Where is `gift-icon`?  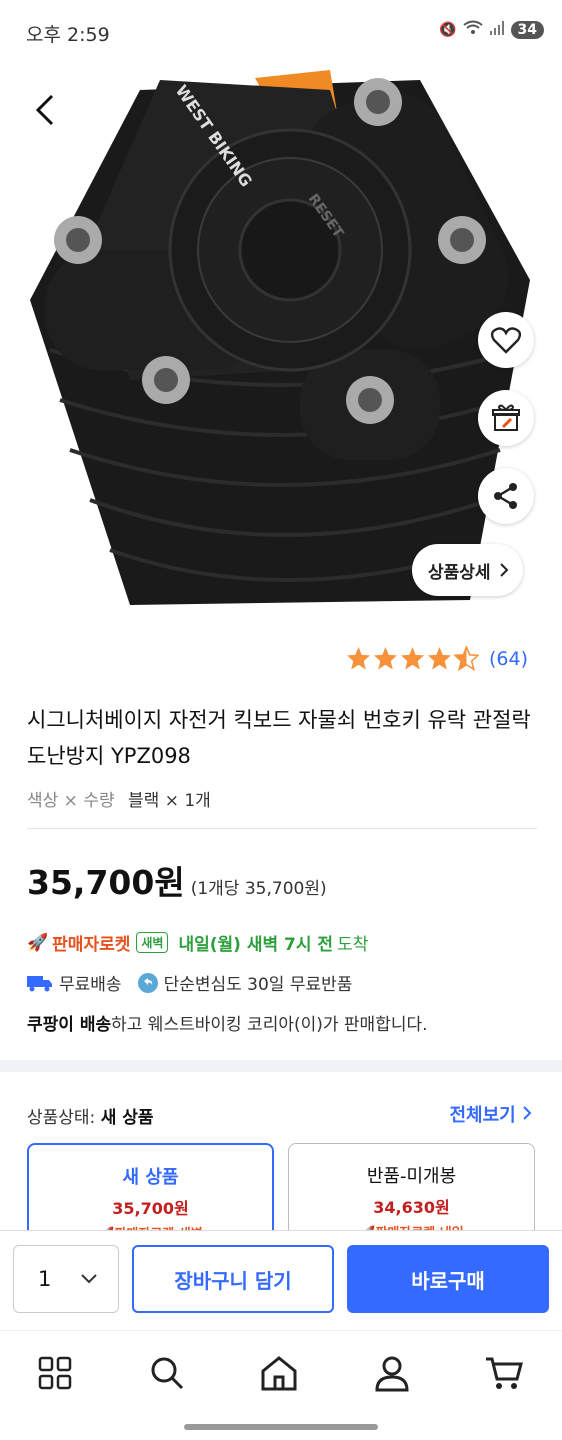 gift-icon is located at coordinates (506, 417).